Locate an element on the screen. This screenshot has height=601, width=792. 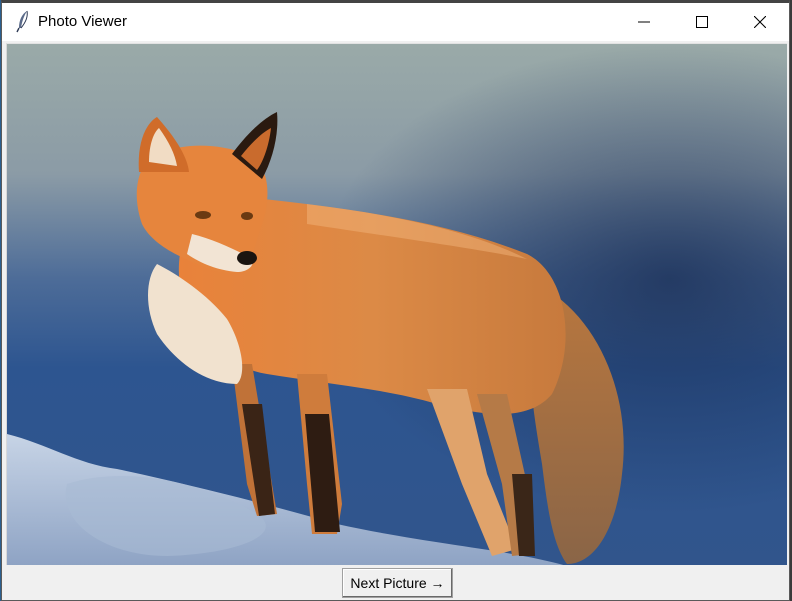
maximize-icon is located at coordinates (702, 22).